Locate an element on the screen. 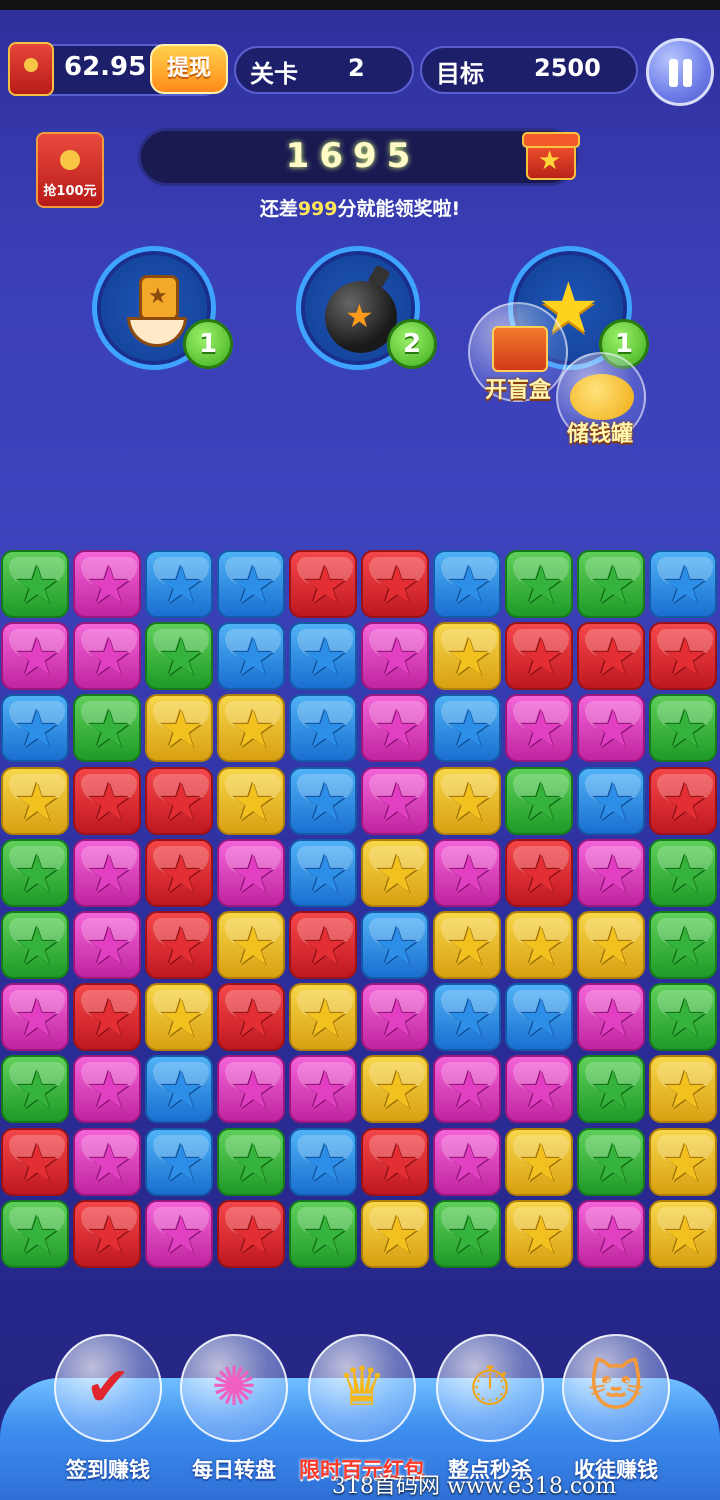 The height and width of the screenshot is (1500, 720). redpack-icon is located at coordinates (31, 69).